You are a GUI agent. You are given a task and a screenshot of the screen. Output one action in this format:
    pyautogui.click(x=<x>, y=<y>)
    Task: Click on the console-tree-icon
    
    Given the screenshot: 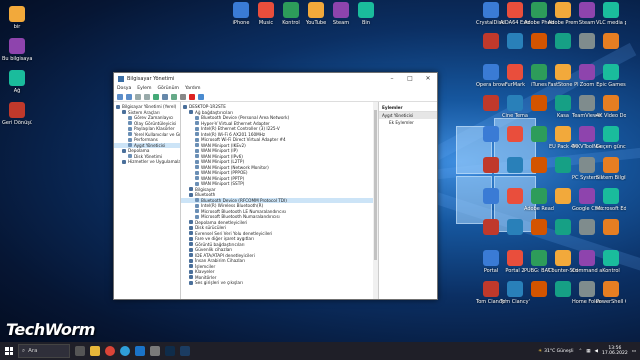 What is the action you would take?
    pyautogui.click(x=138, y=96)
    